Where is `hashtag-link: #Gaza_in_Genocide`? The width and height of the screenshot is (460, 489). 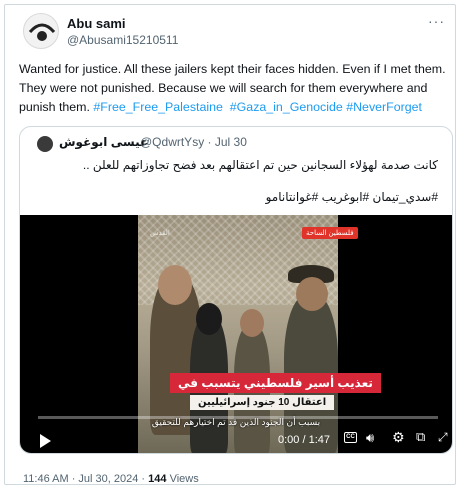 hashtag-link: #Gaza_in_Genocide is located at coordinates (286, 107).